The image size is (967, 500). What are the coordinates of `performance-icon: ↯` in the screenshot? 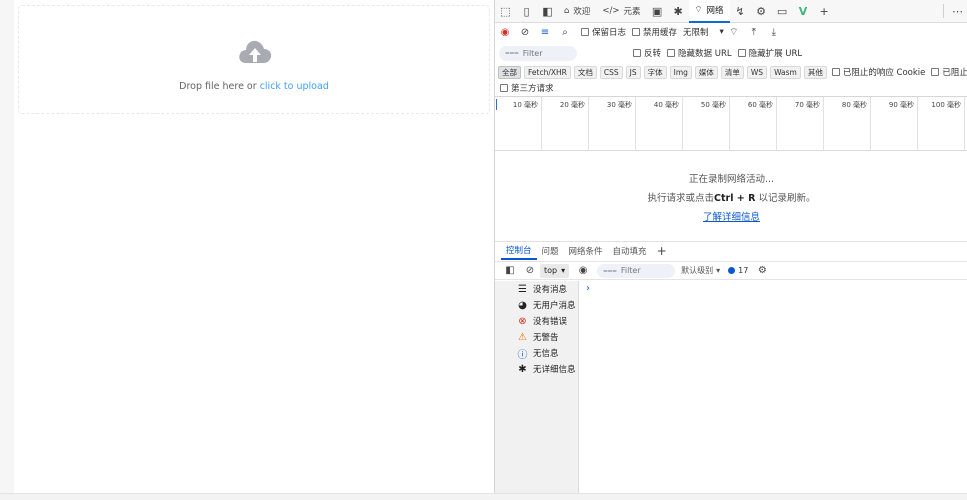 It's located at (740, 11).